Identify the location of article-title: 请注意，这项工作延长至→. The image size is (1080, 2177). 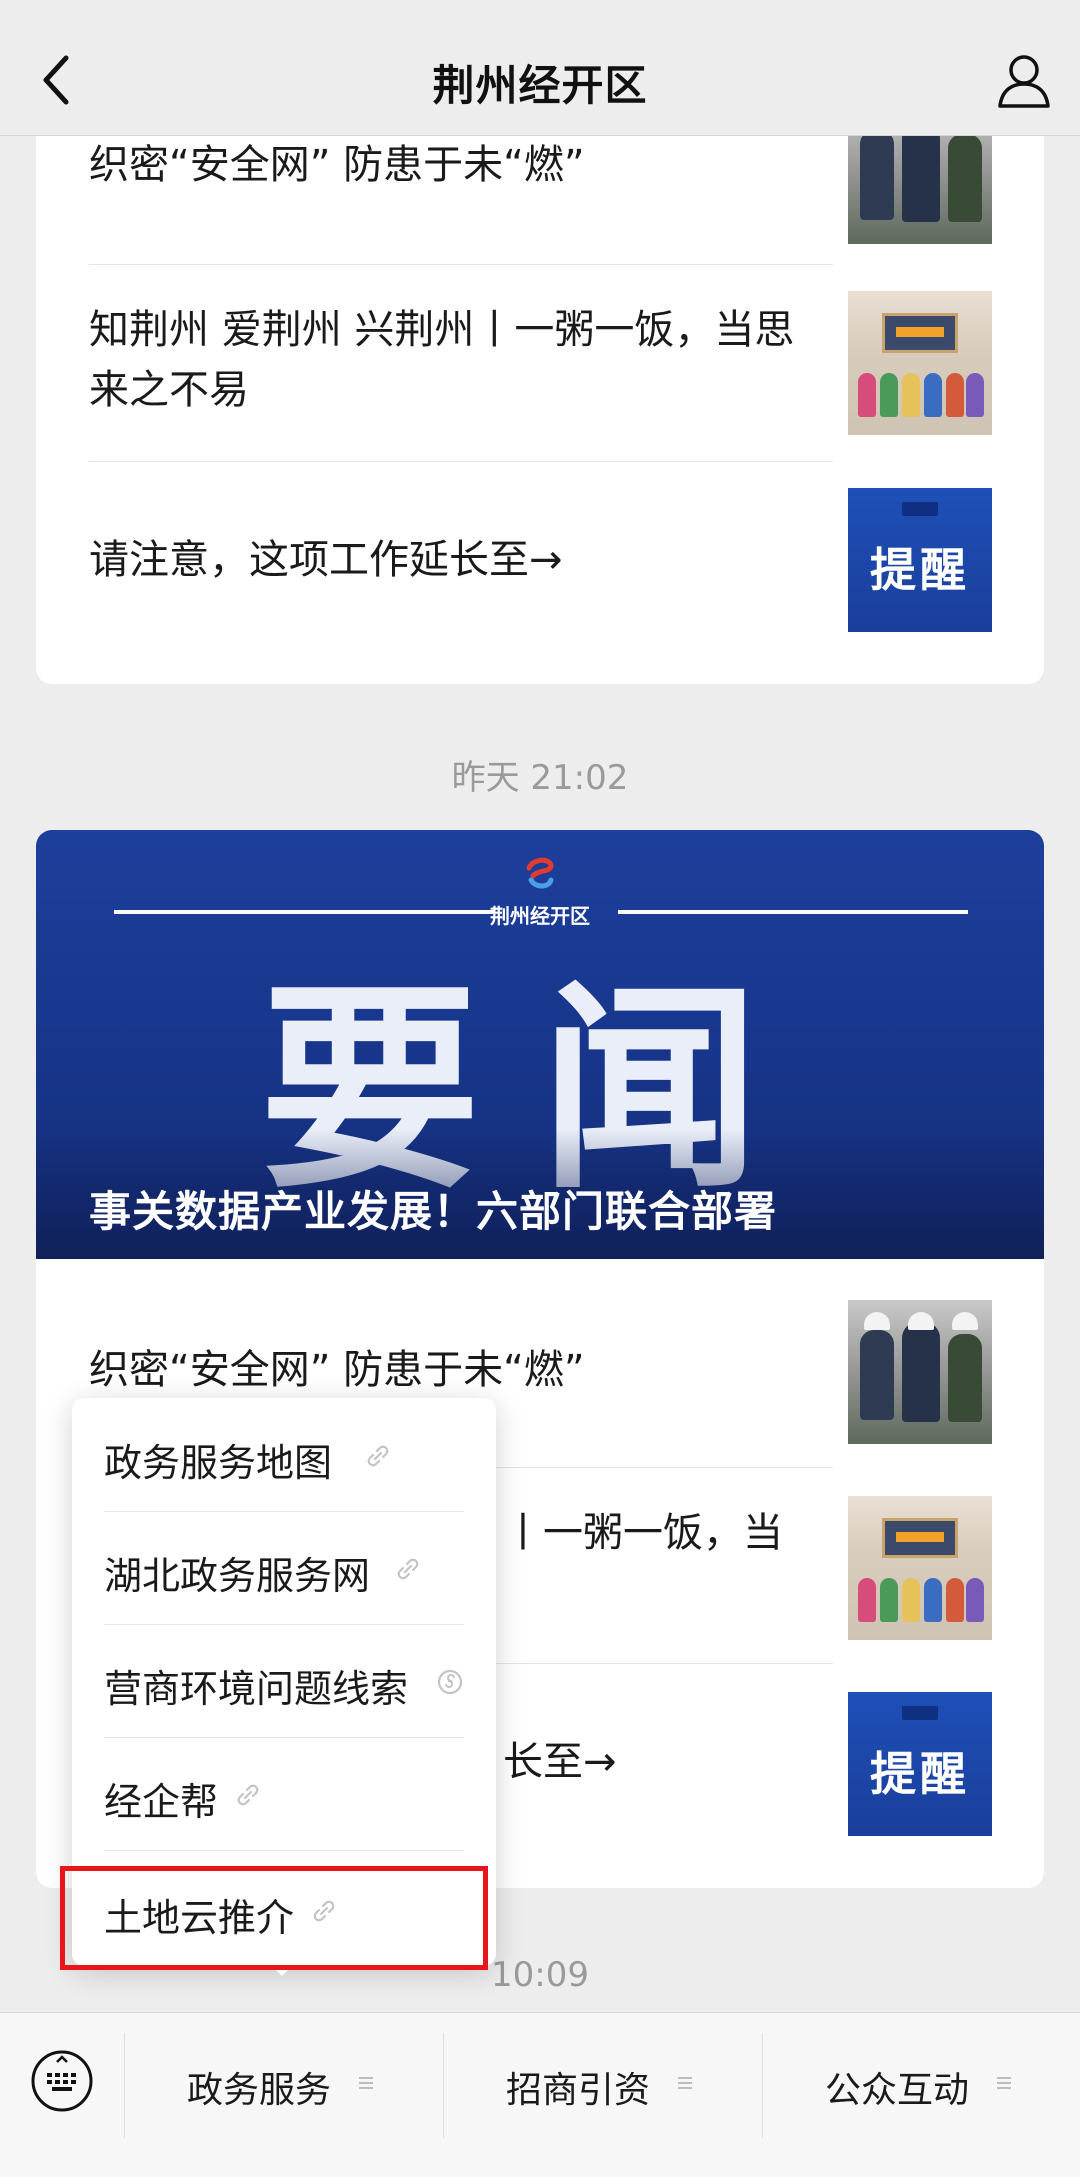
(326, 560).